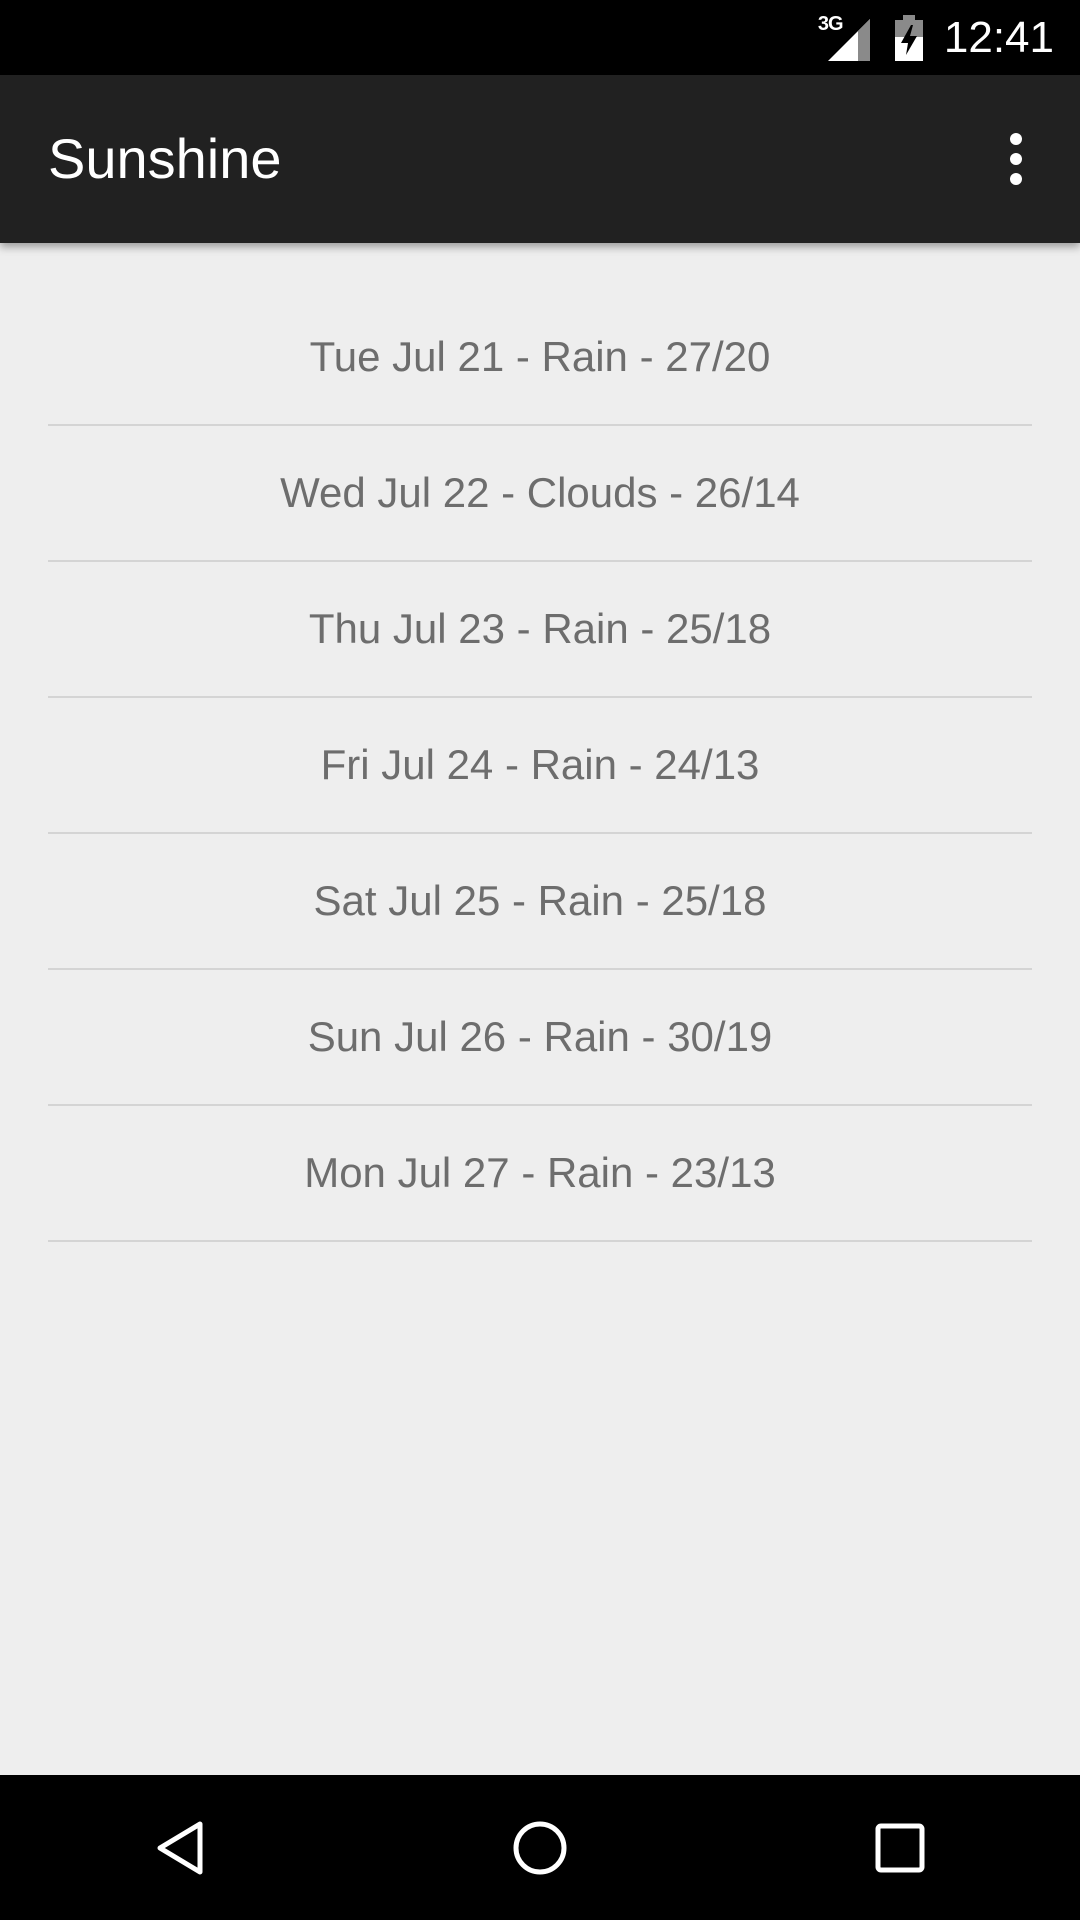 This screenshot has height=1920, width=1080. I want to click on list-item: Tue Jul 21 - Rain - 27/20, so click(540, 358).